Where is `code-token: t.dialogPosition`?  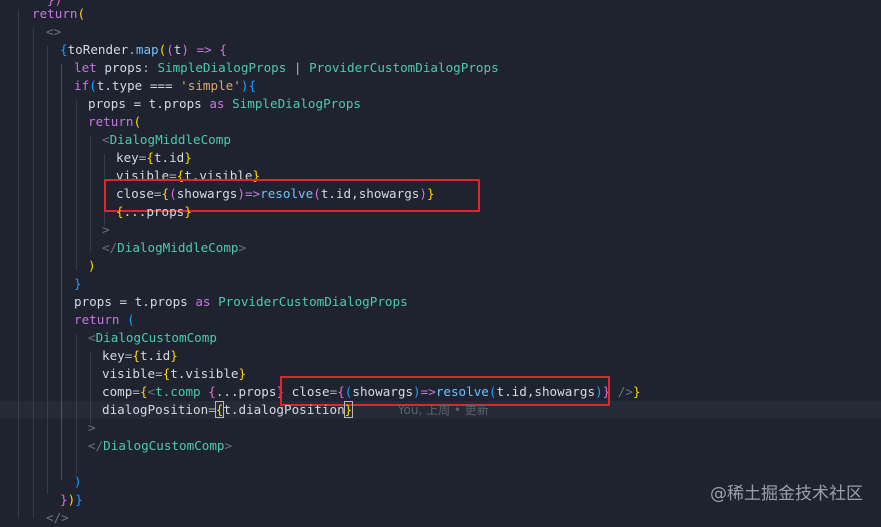 code-token: t.dialogPosition is located at coordinates (284, 409).